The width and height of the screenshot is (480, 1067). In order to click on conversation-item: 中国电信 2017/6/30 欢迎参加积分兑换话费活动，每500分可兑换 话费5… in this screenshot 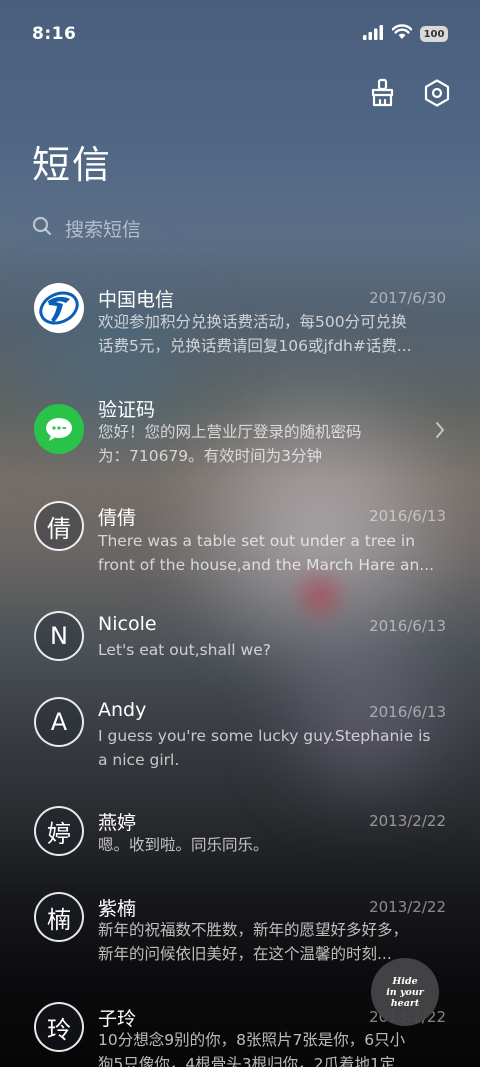, I will do `click(240, 324)`.